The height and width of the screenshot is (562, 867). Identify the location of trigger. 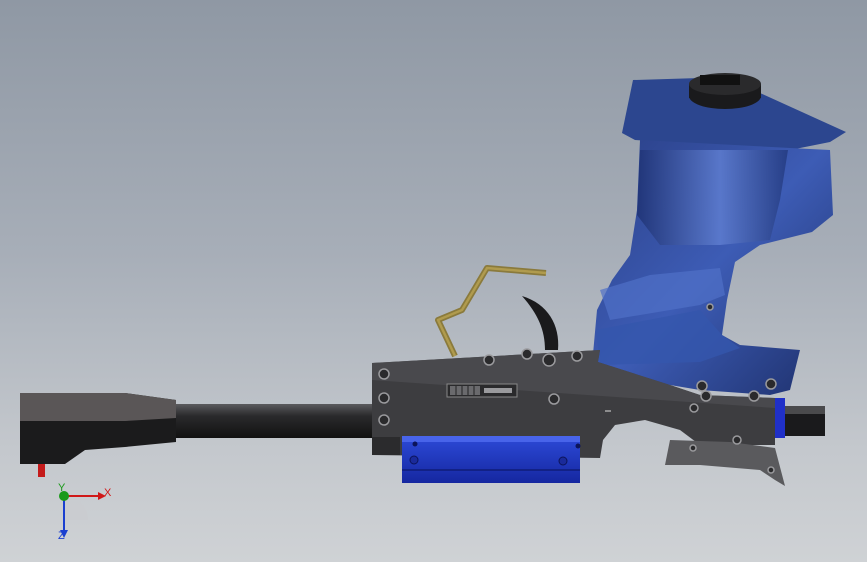
(540, 323).